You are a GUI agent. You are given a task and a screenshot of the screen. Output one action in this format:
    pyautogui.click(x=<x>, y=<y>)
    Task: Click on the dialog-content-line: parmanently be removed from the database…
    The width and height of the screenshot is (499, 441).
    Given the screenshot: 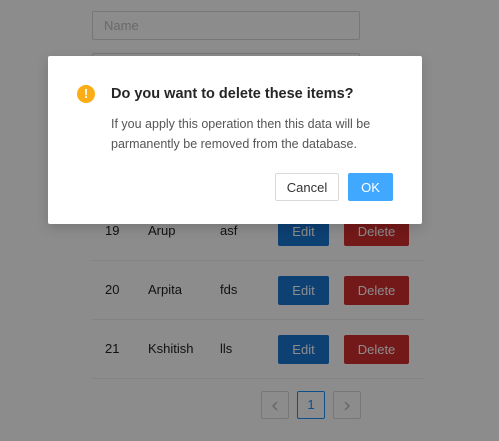 What is the action you would take?
    pyautogui.click(x=234, y=144)
    